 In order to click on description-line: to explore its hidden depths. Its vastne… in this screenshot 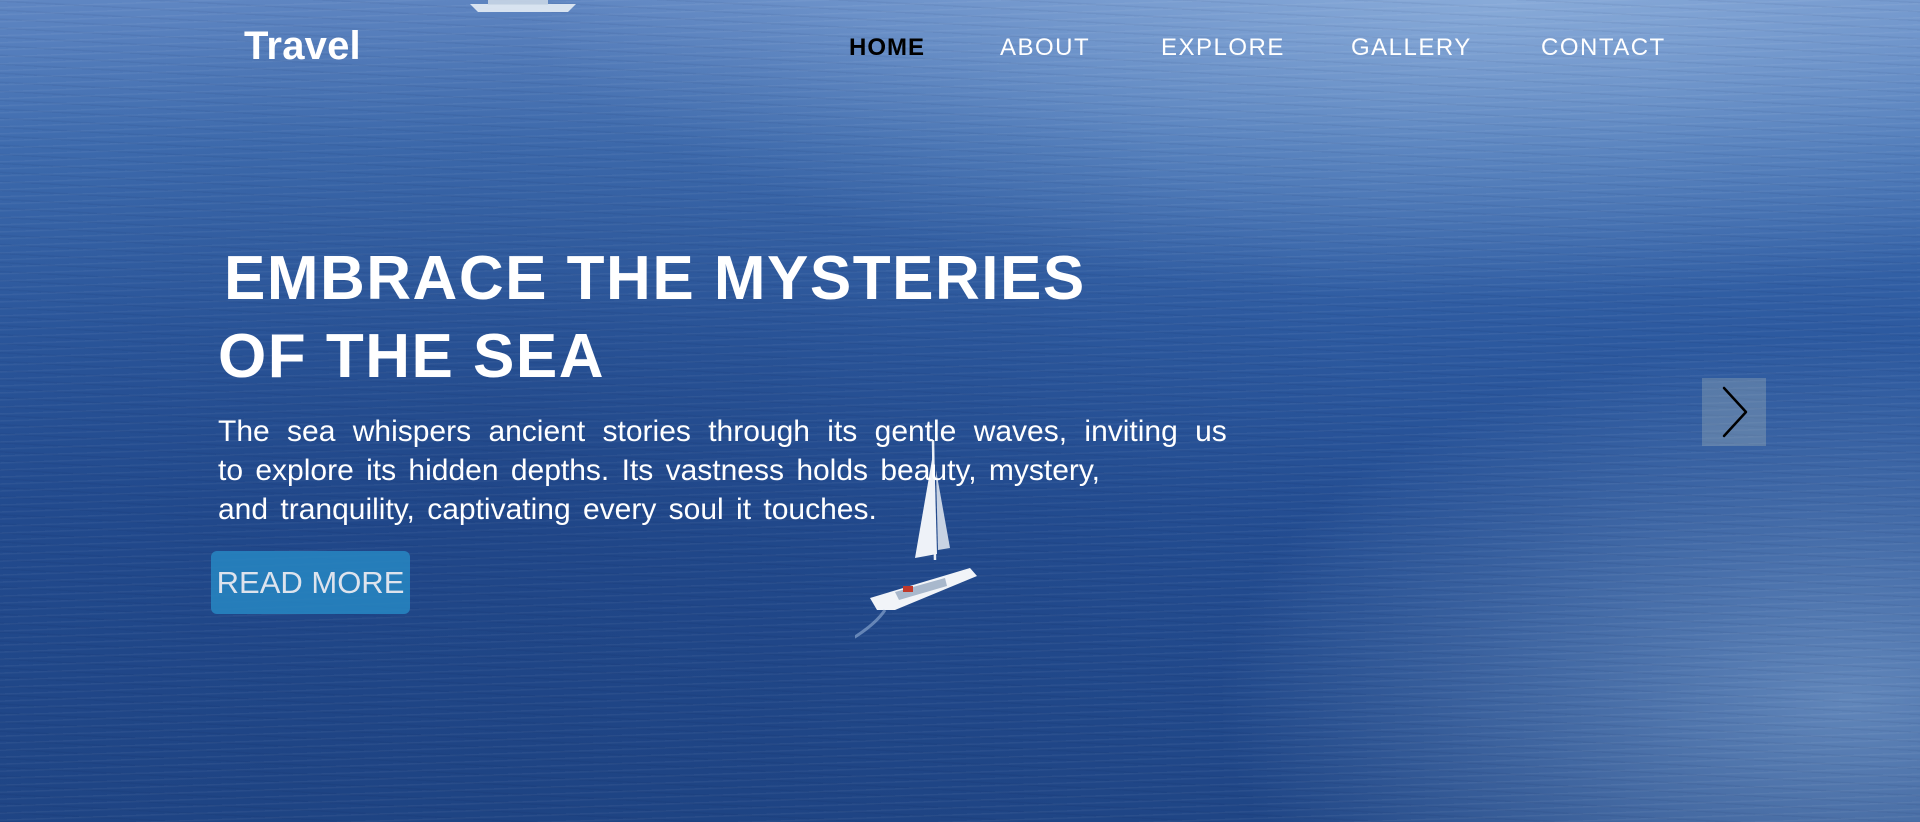, I will do `click(659, 470)`.